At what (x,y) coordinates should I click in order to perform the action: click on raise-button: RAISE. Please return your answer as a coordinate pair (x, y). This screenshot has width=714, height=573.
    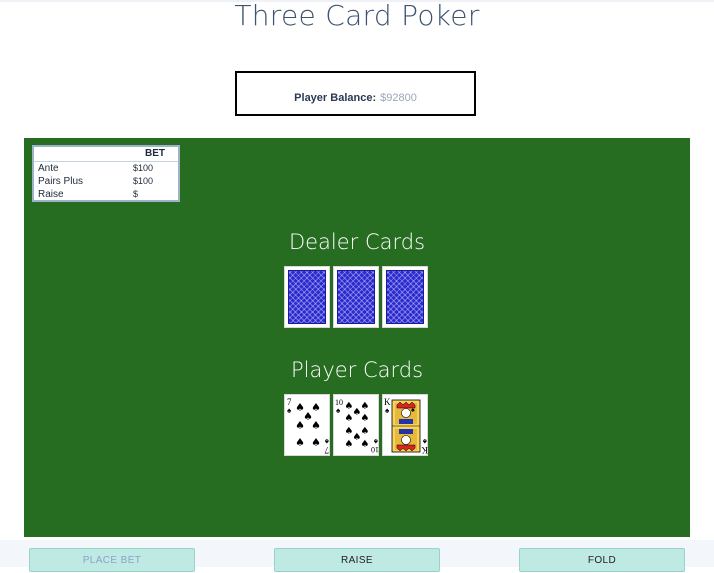
    Looking at the image, I should click on (357, 560).